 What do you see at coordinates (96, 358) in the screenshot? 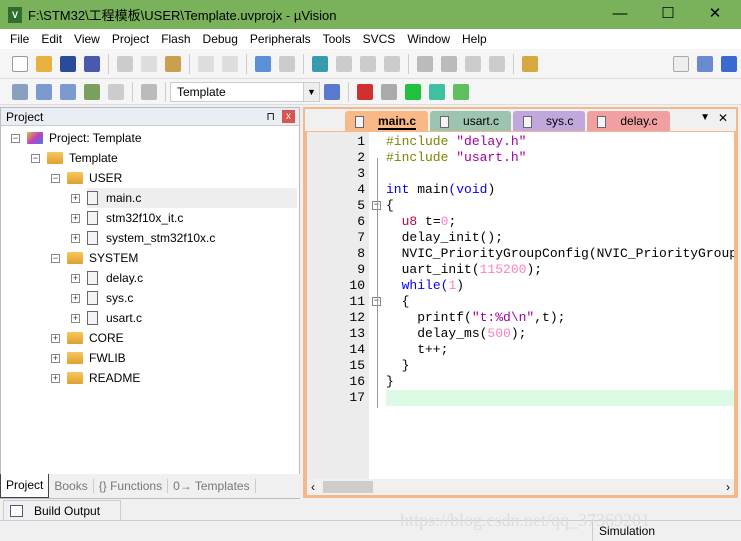
I see `tree-item: FWLIB` at bounding box center [96, 358].